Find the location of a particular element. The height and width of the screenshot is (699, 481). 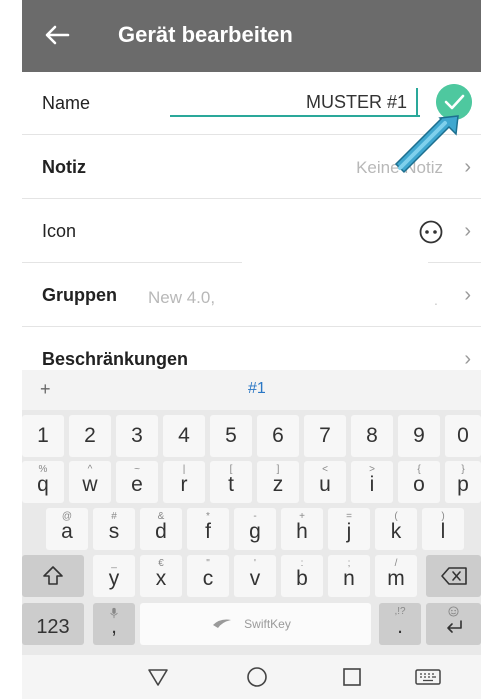

backspace-key is located at coordinates (453, 576).